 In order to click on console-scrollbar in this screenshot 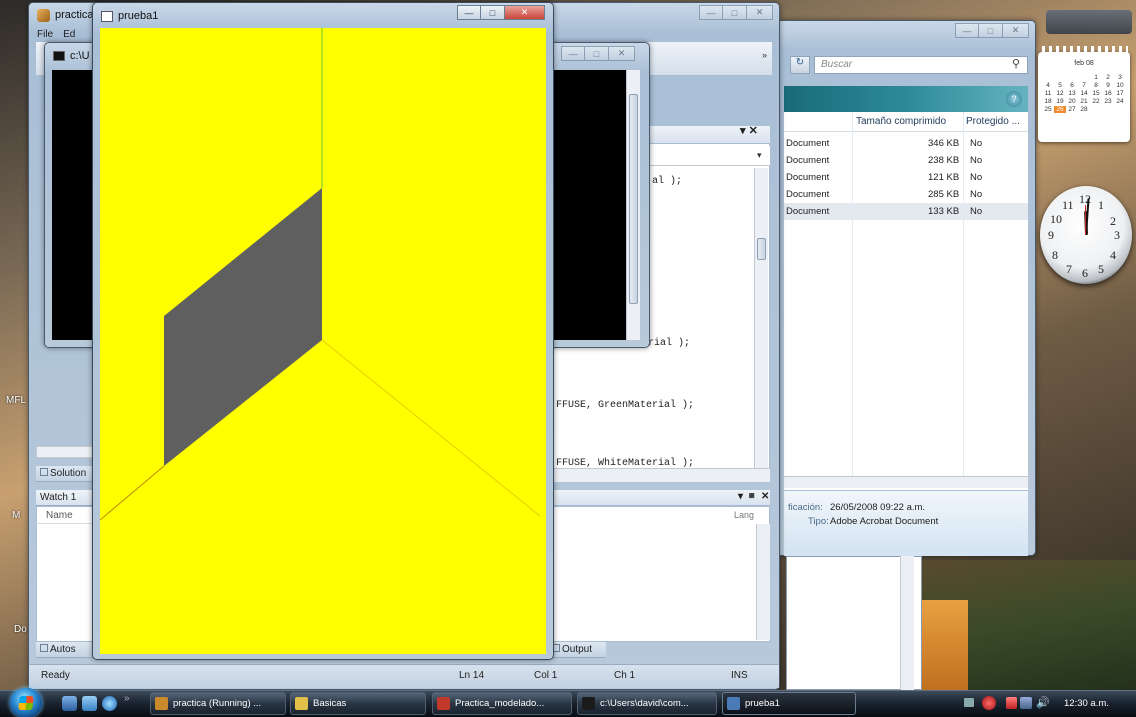, I will do `click(633, 205)`.